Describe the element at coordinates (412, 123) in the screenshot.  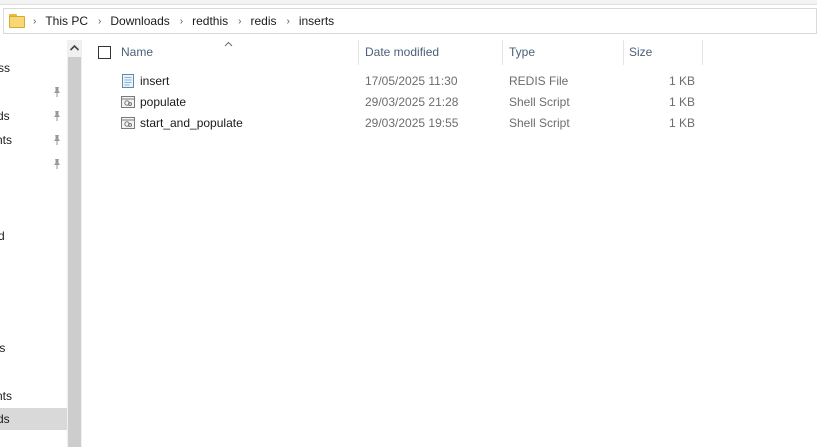
I see `file-date-modified: 29/03/2025 19:55` at that location.